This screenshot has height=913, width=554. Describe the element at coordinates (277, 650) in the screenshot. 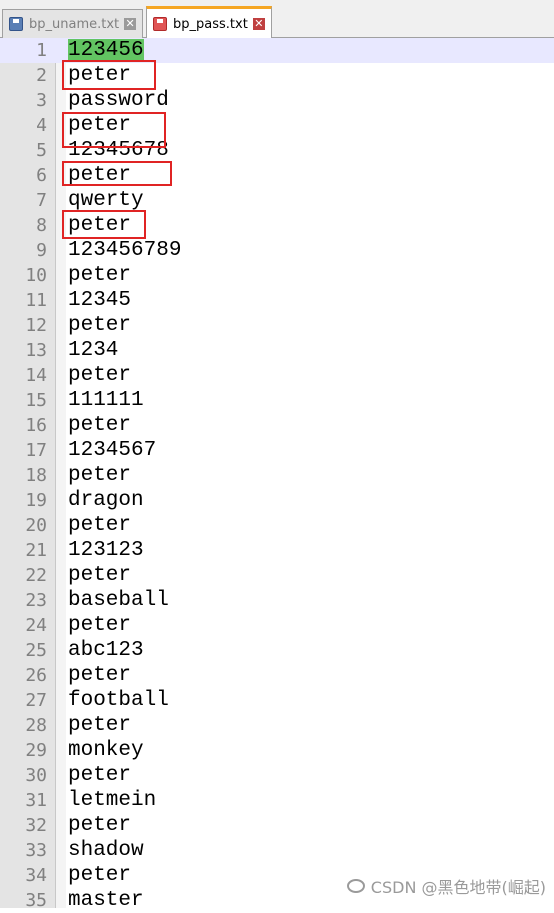

I see `editor-line: 25 abc123` at that location.